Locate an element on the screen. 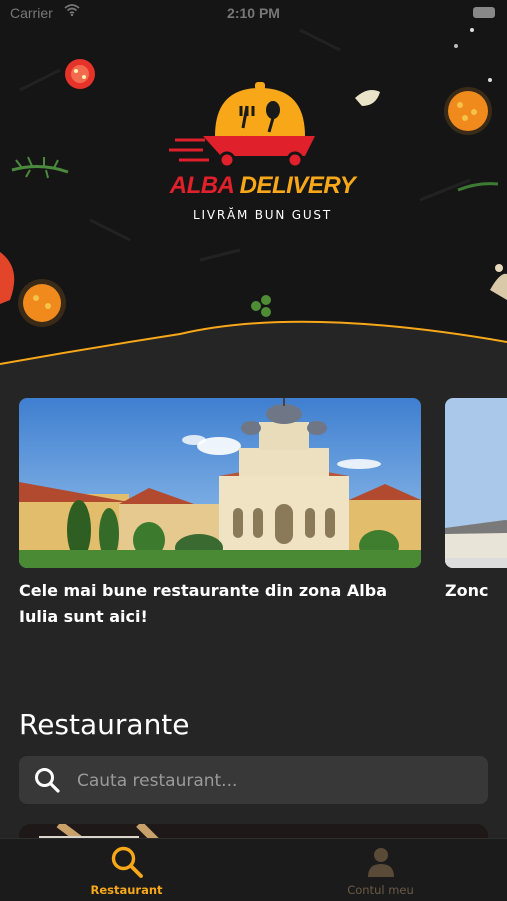  search-bar is located at coordinates (253, 781).